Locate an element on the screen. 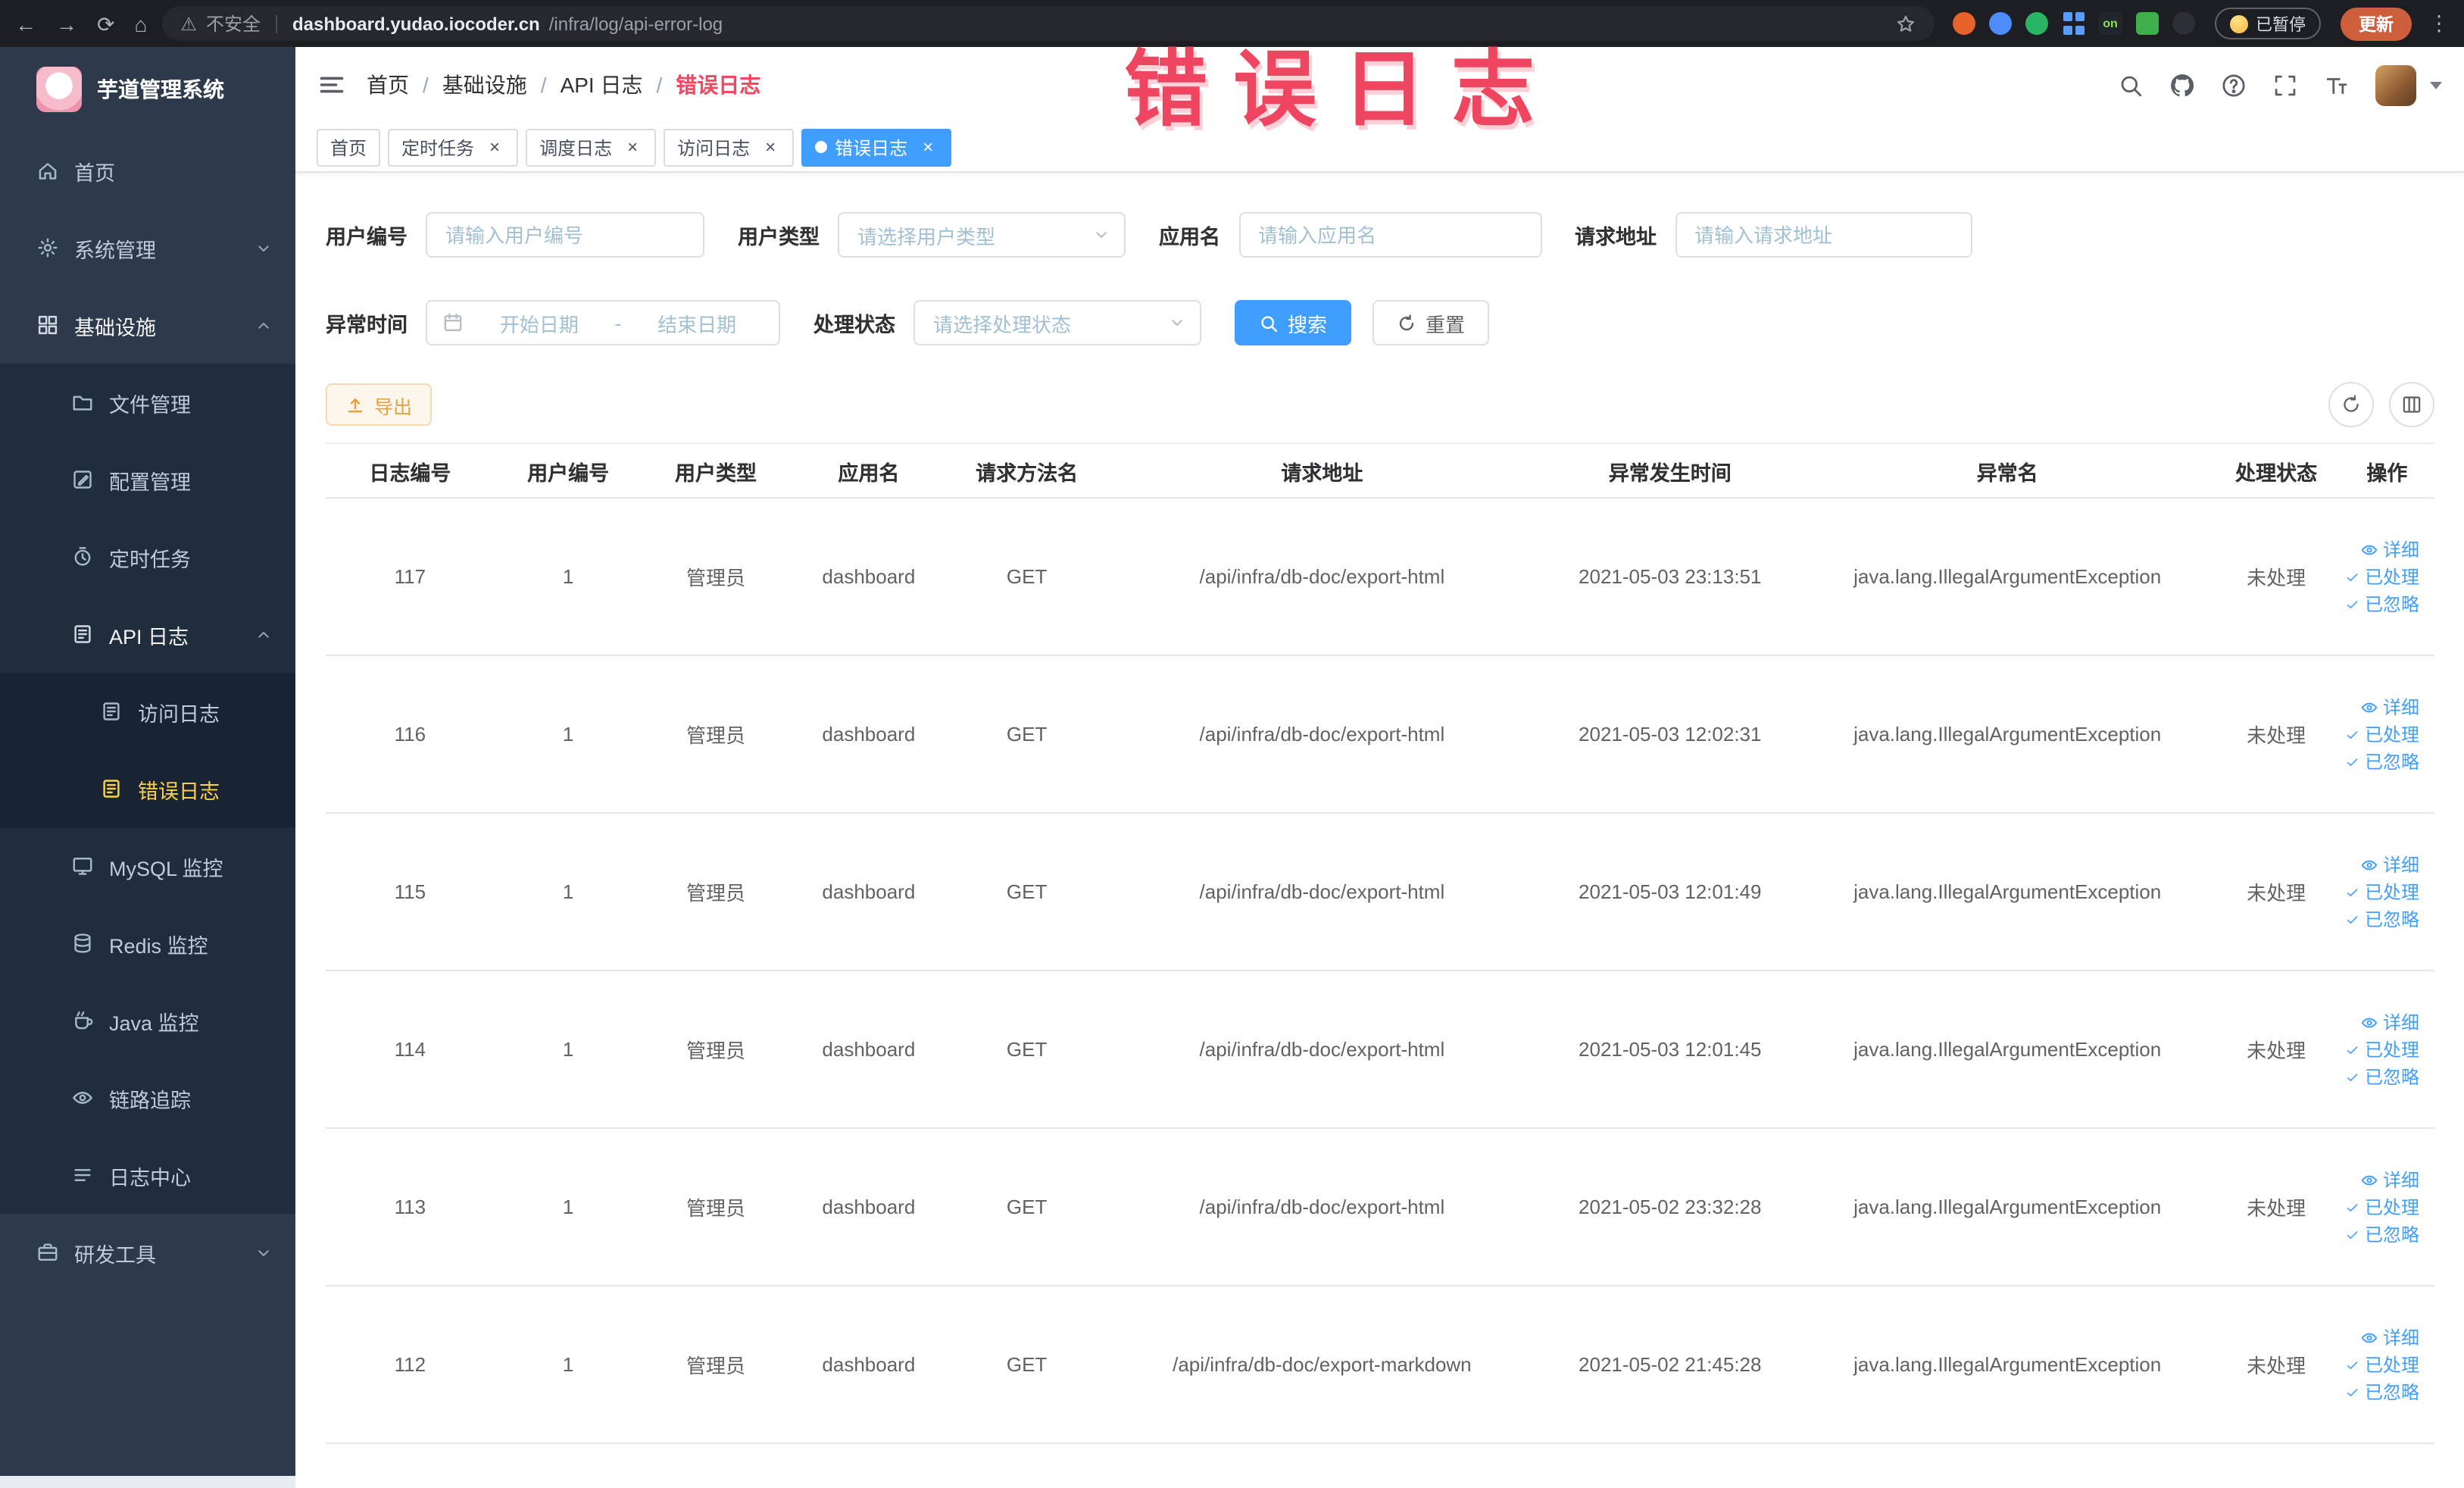 The image size is (2464, 1488). sidebar-scrollbar is located at coordinates (147, 1482).